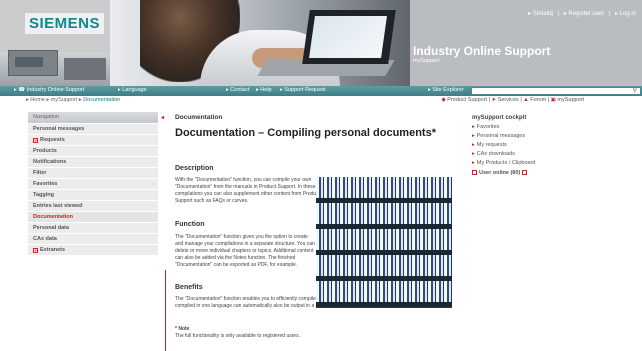  What do you see at coordinates (50, 162) in the screenshot?
I see `sidebar-item-label: Notifications` at bounding box center [50, 162].